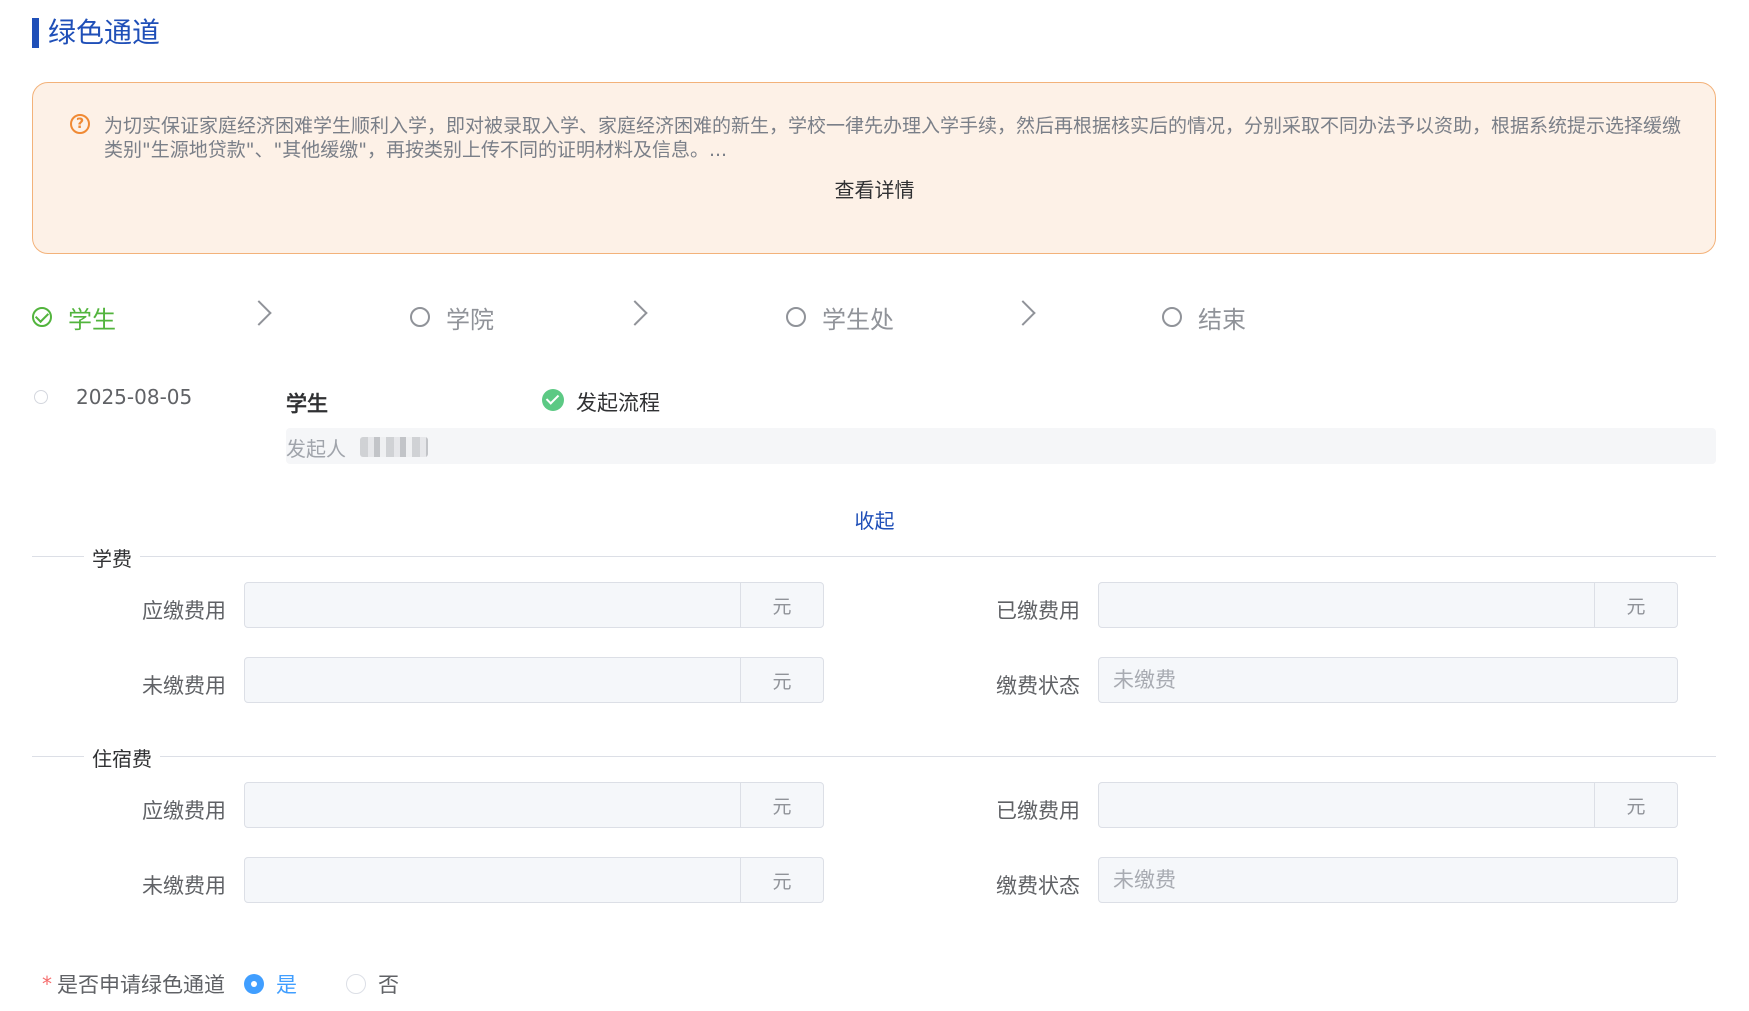 The width and height of the screenshot is (1749, 1011). Describe the element at coordinates (104, 32) in the screenshot. I see `page-title: 绿色通道` at that location.